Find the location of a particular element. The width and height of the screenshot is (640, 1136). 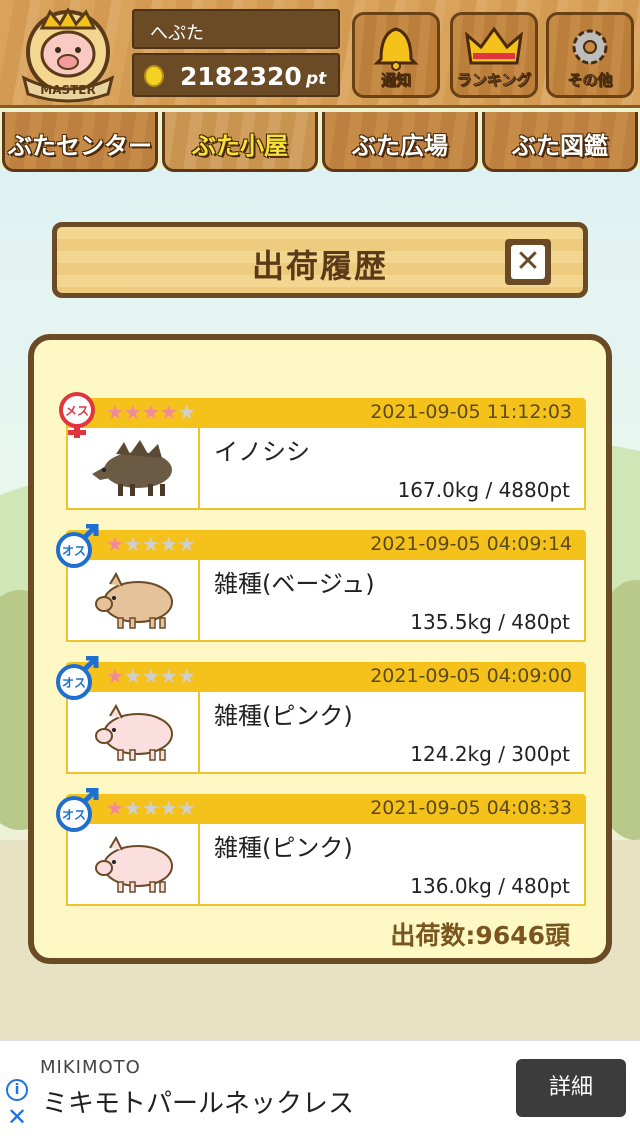

ad-detail-button: 詳細 is located at coordinates (571, 1088).